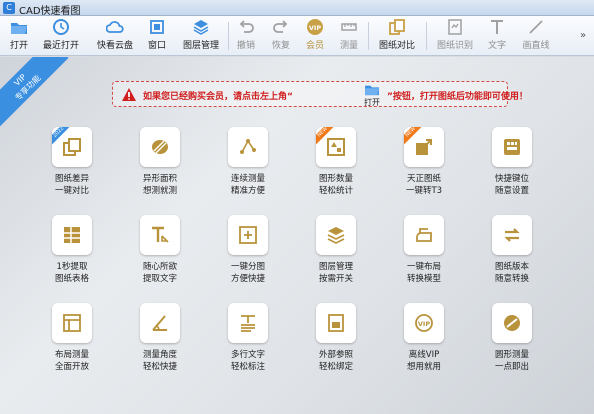 Image resolution: width=594 pixels, height=414 pixels. Describe the element at coordinates (583, 35) in the screenshot. I see `toolbar-more-button: »` at that location.